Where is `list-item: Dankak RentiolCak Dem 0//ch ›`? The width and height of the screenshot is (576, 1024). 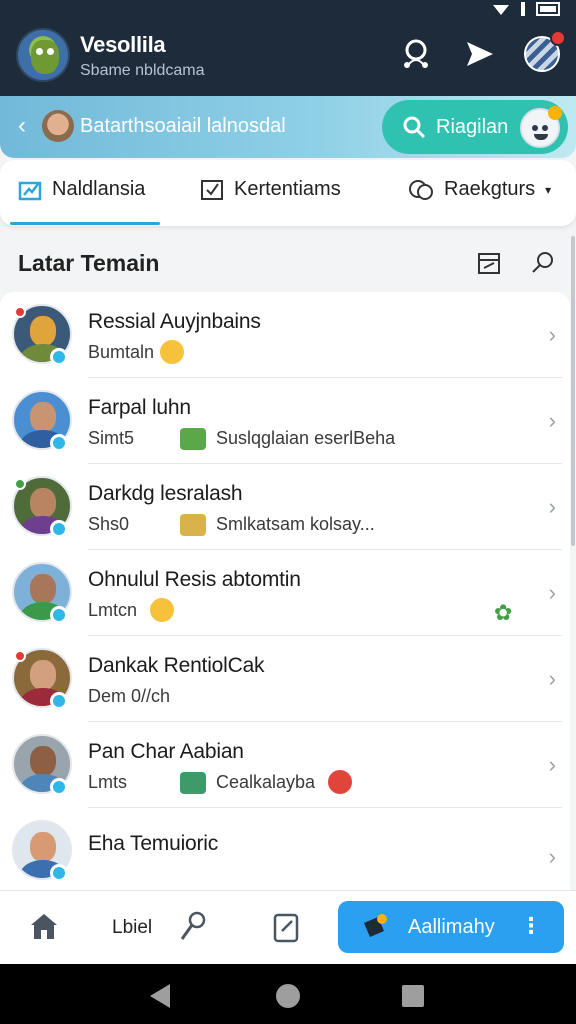 list-item: Dankak RentiolCak Dem 0//ch › is located at coordinates (285, 679).